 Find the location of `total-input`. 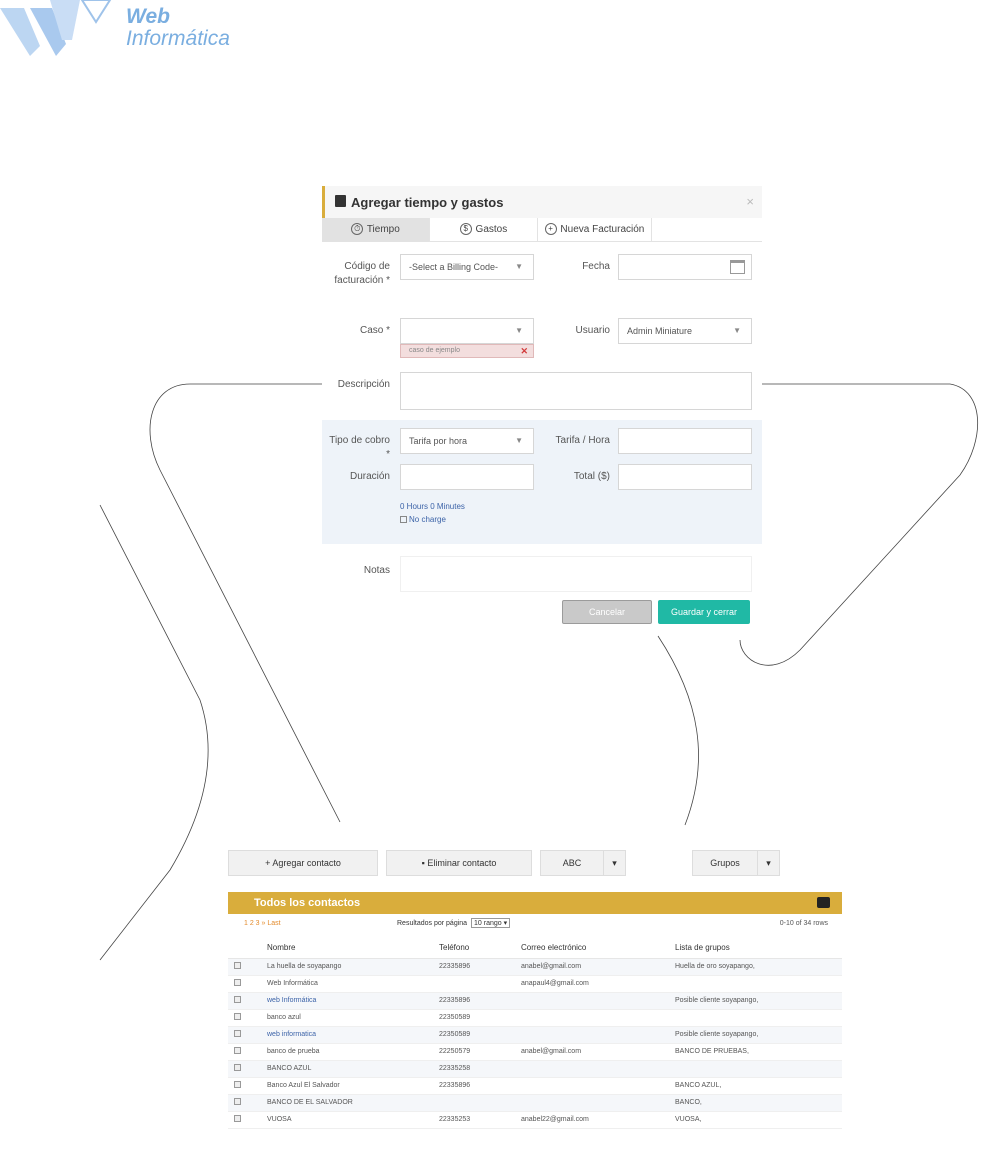

total-input is located at coordinates (685, 477).